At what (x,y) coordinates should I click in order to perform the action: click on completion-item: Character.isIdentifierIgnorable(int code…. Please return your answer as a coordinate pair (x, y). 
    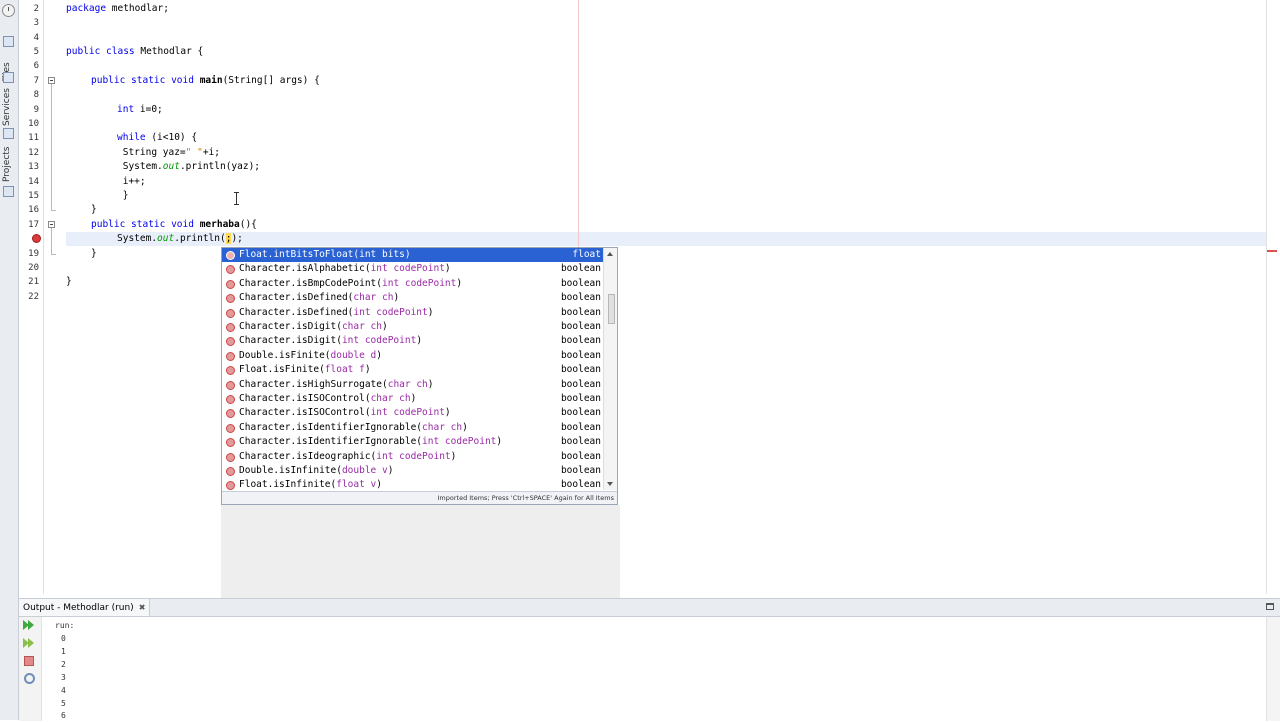
    Looking at the image, I should click on (413, 442).